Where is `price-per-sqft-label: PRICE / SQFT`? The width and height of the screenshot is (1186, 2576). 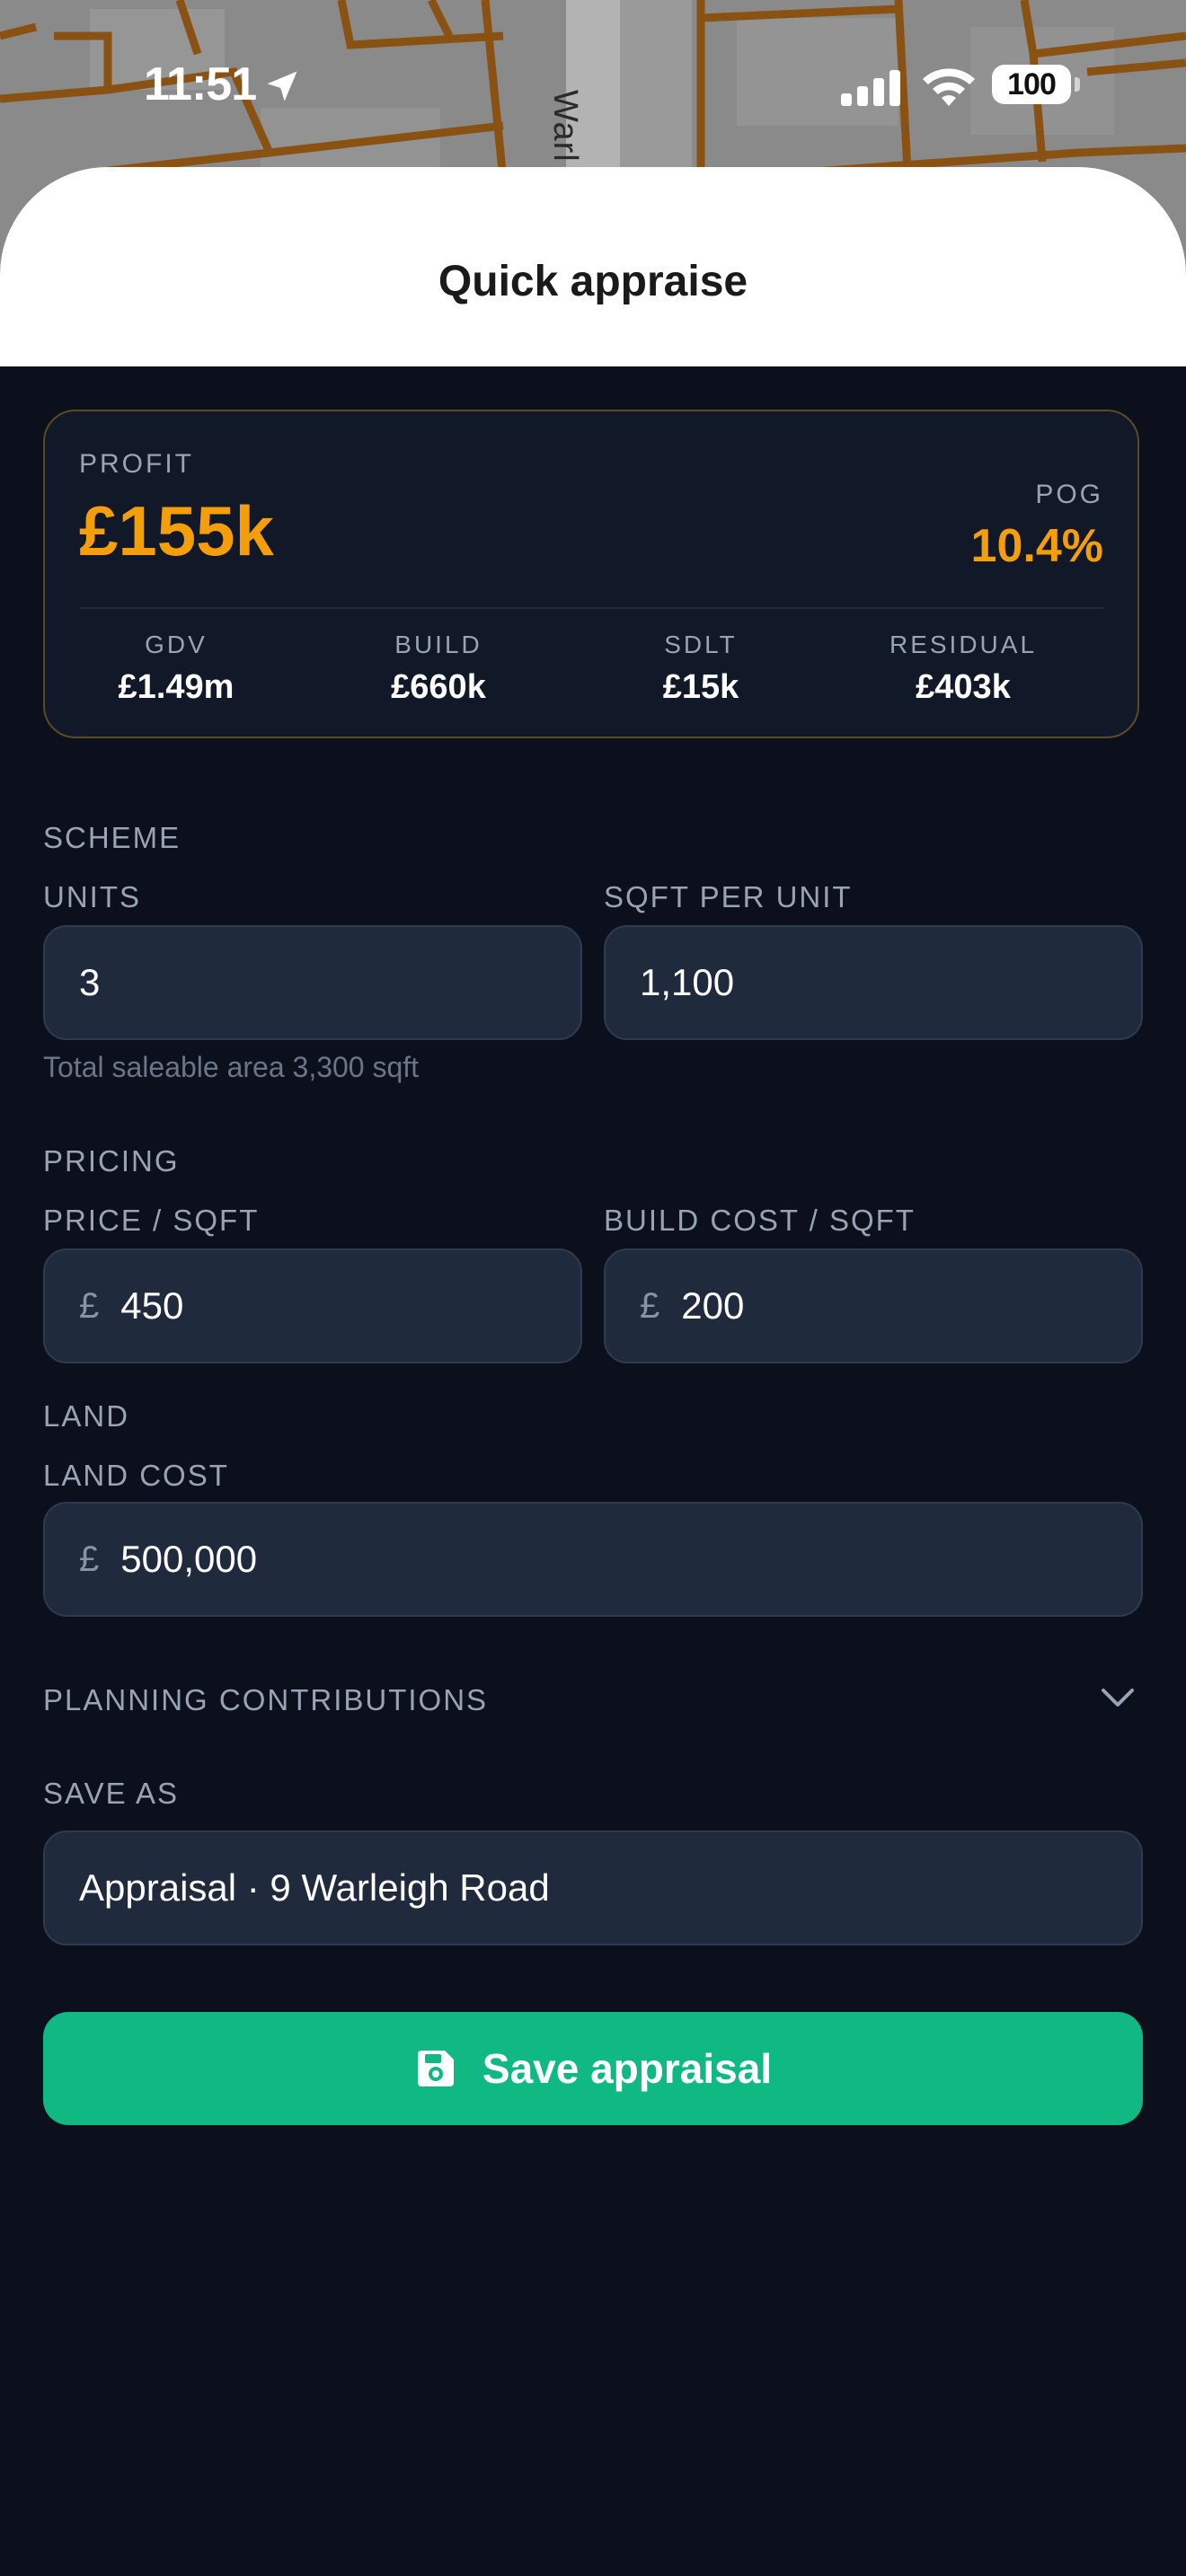
price-per-sqft-label: PRICE / SQFT is located at coordinates (151, 1220).